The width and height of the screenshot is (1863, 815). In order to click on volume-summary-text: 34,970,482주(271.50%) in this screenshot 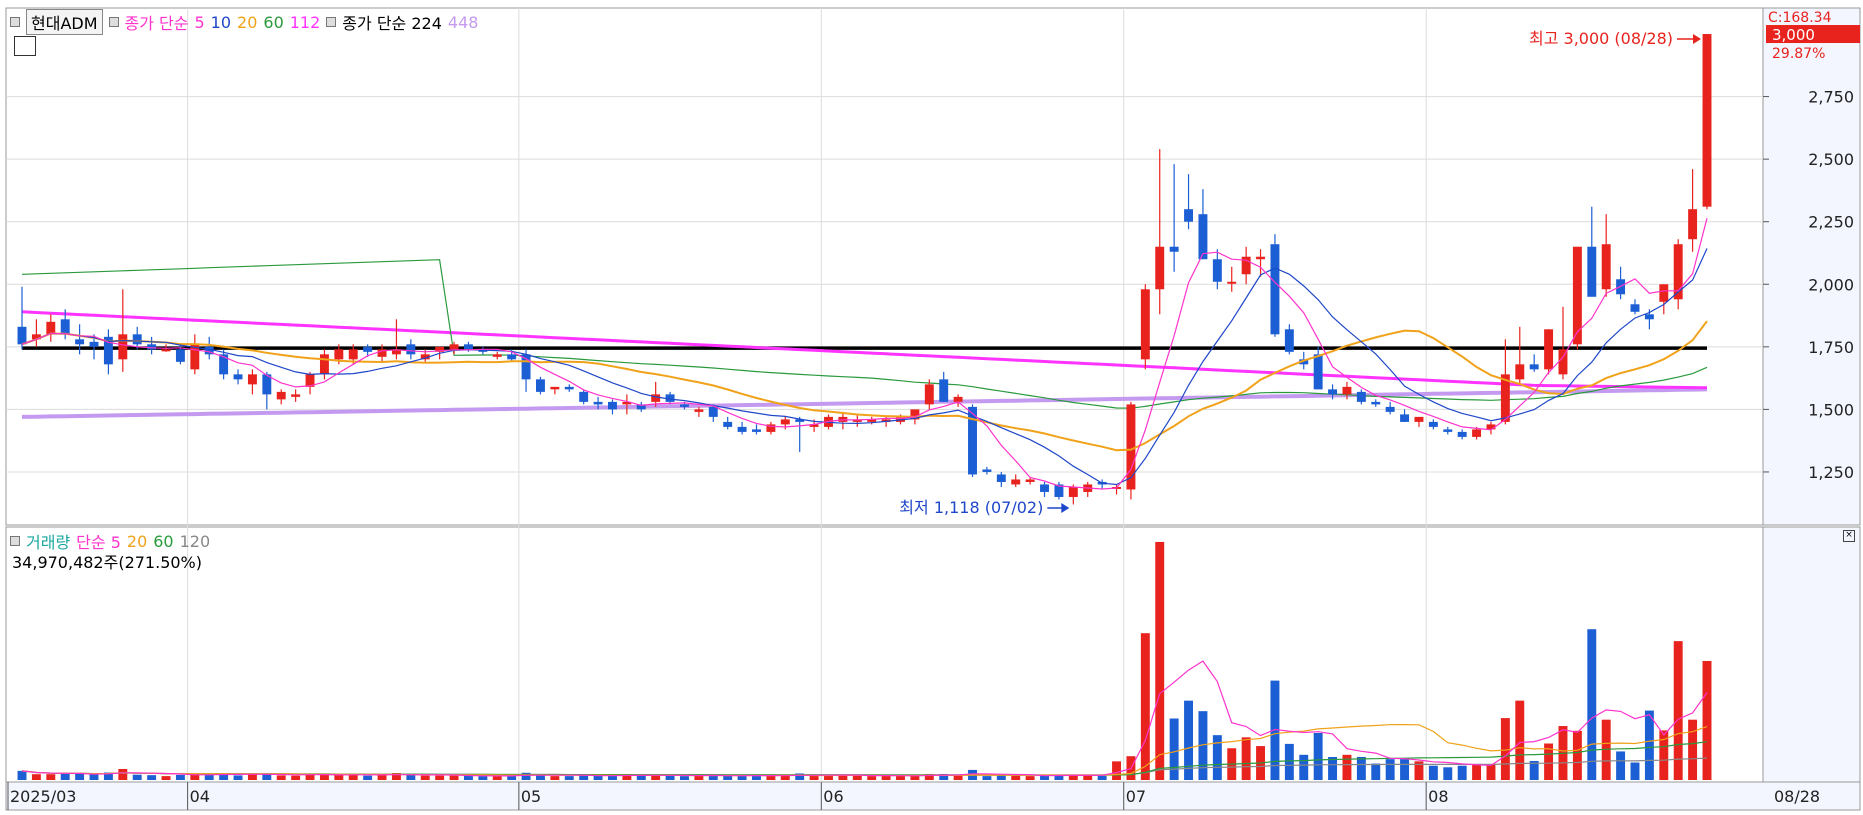, I will do `click(107, 562)`.